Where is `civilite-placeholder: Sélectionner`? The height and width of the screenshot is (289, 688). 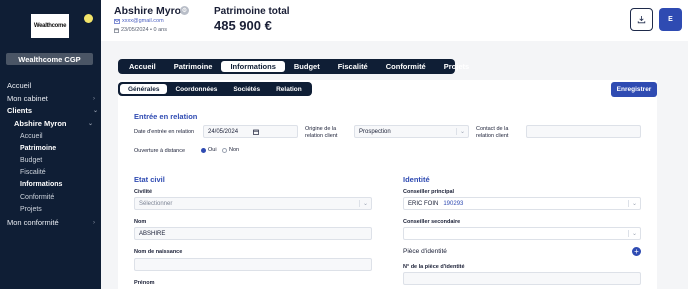
civilite-placeholder: Sélectionner is located at coordinates (156, 203).